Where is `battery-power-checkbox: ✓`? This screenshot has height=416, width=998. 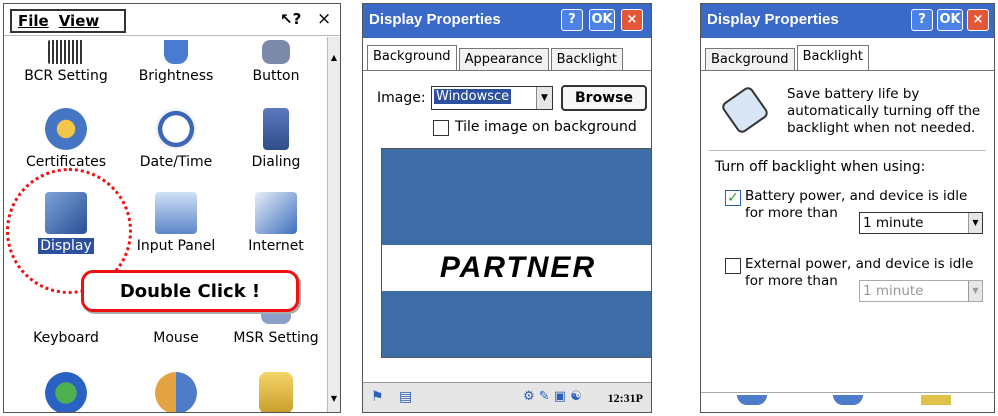 battery-power-checkbox: ✓ is located at coordinates (733, 198).